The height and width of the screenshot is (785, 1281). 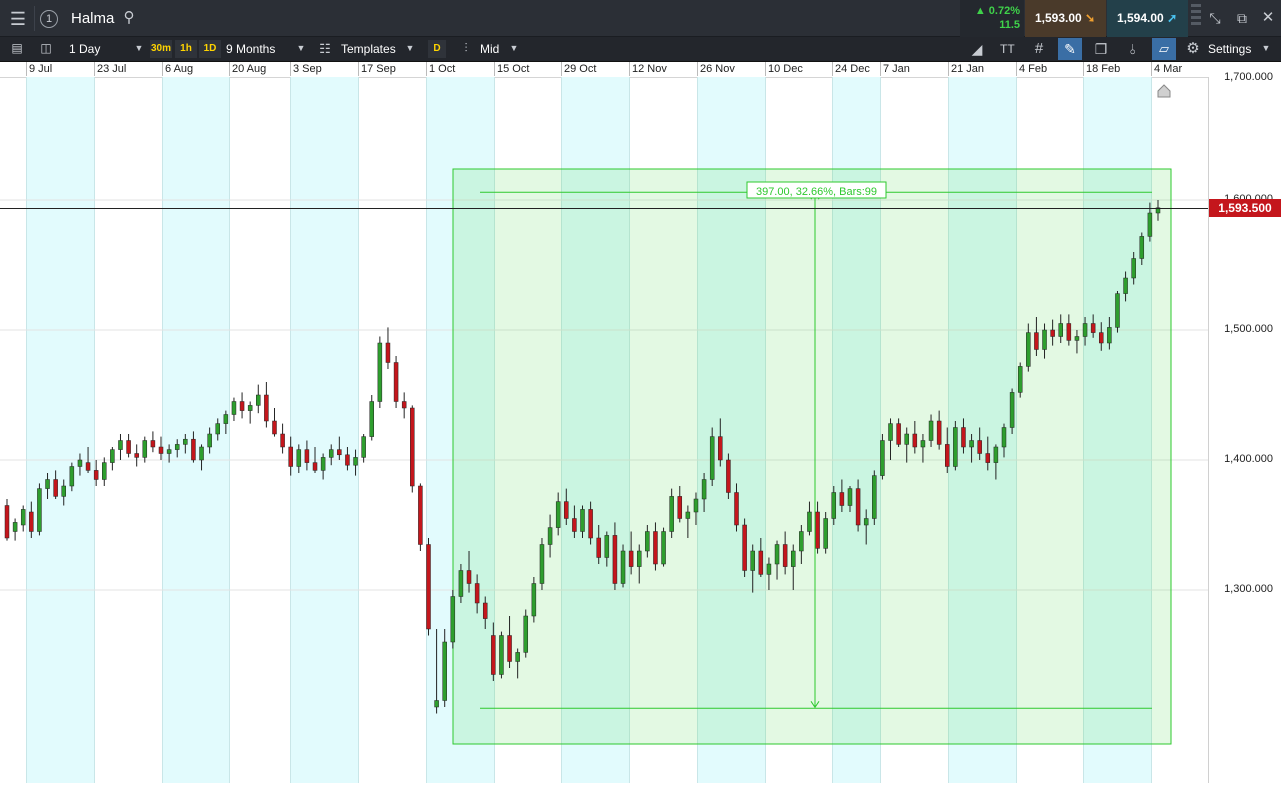 I want to click on current-price-tag: 1,593.500, so click(x=1245, y=208).